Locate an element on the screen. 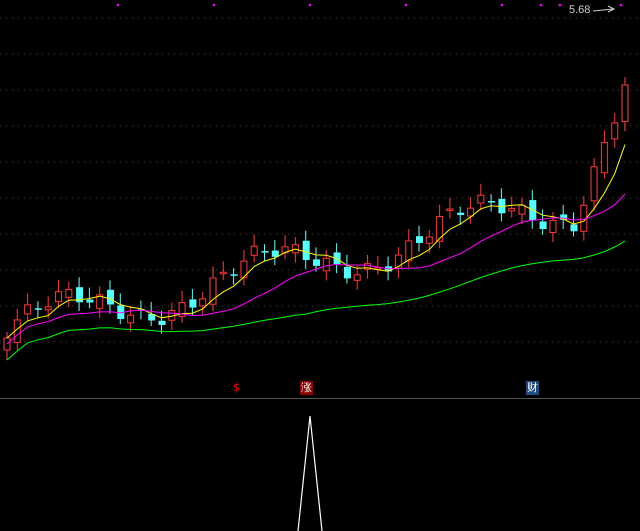  signal-marker: $ is located at coordinates (236, 388).